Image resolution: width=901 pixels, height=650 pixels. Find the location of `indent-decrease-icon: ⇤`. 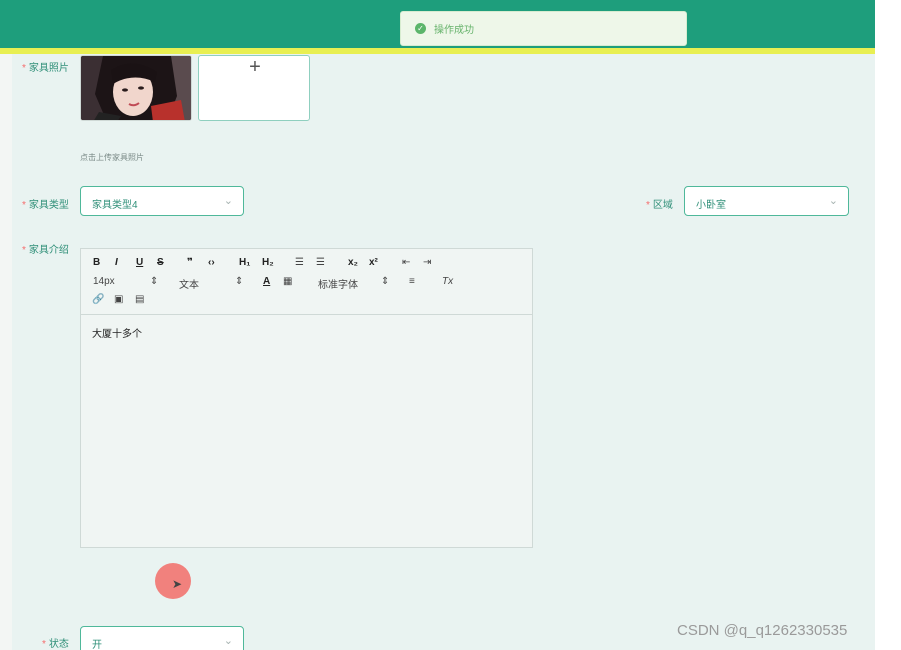

indent-decrease-icon: ⇤ is located at coordinates (406, 262).